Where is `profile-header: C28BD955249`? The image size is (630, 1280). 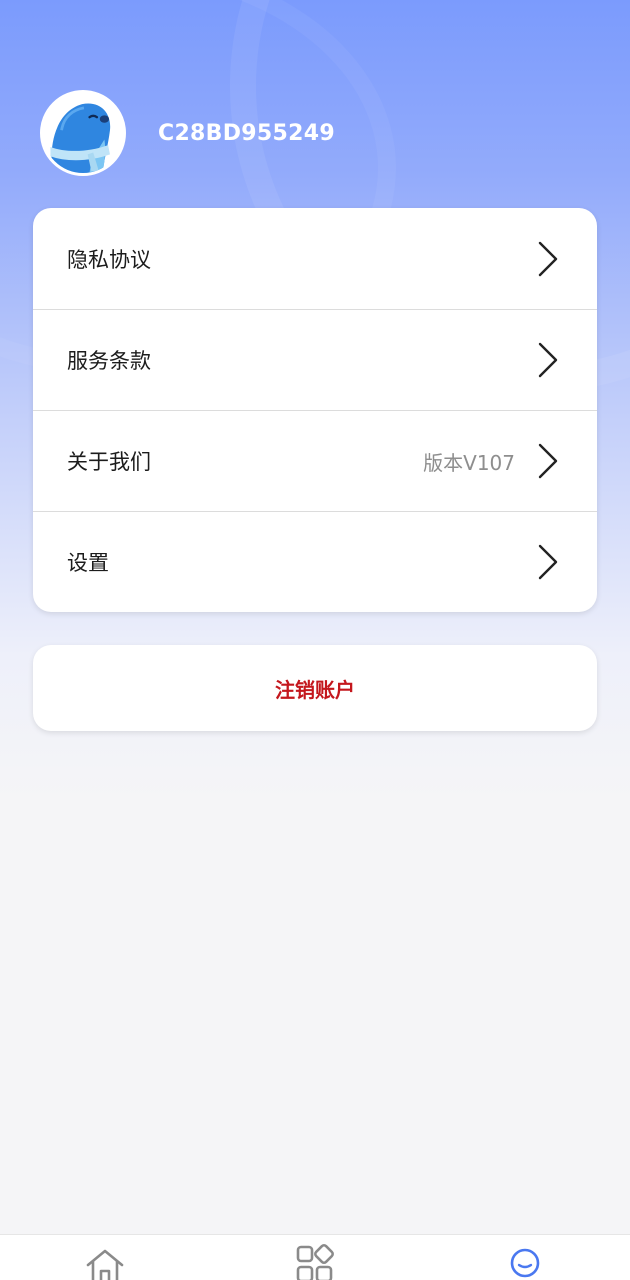 profile-header: C28BD955249 is located at coordinates (187, 133).